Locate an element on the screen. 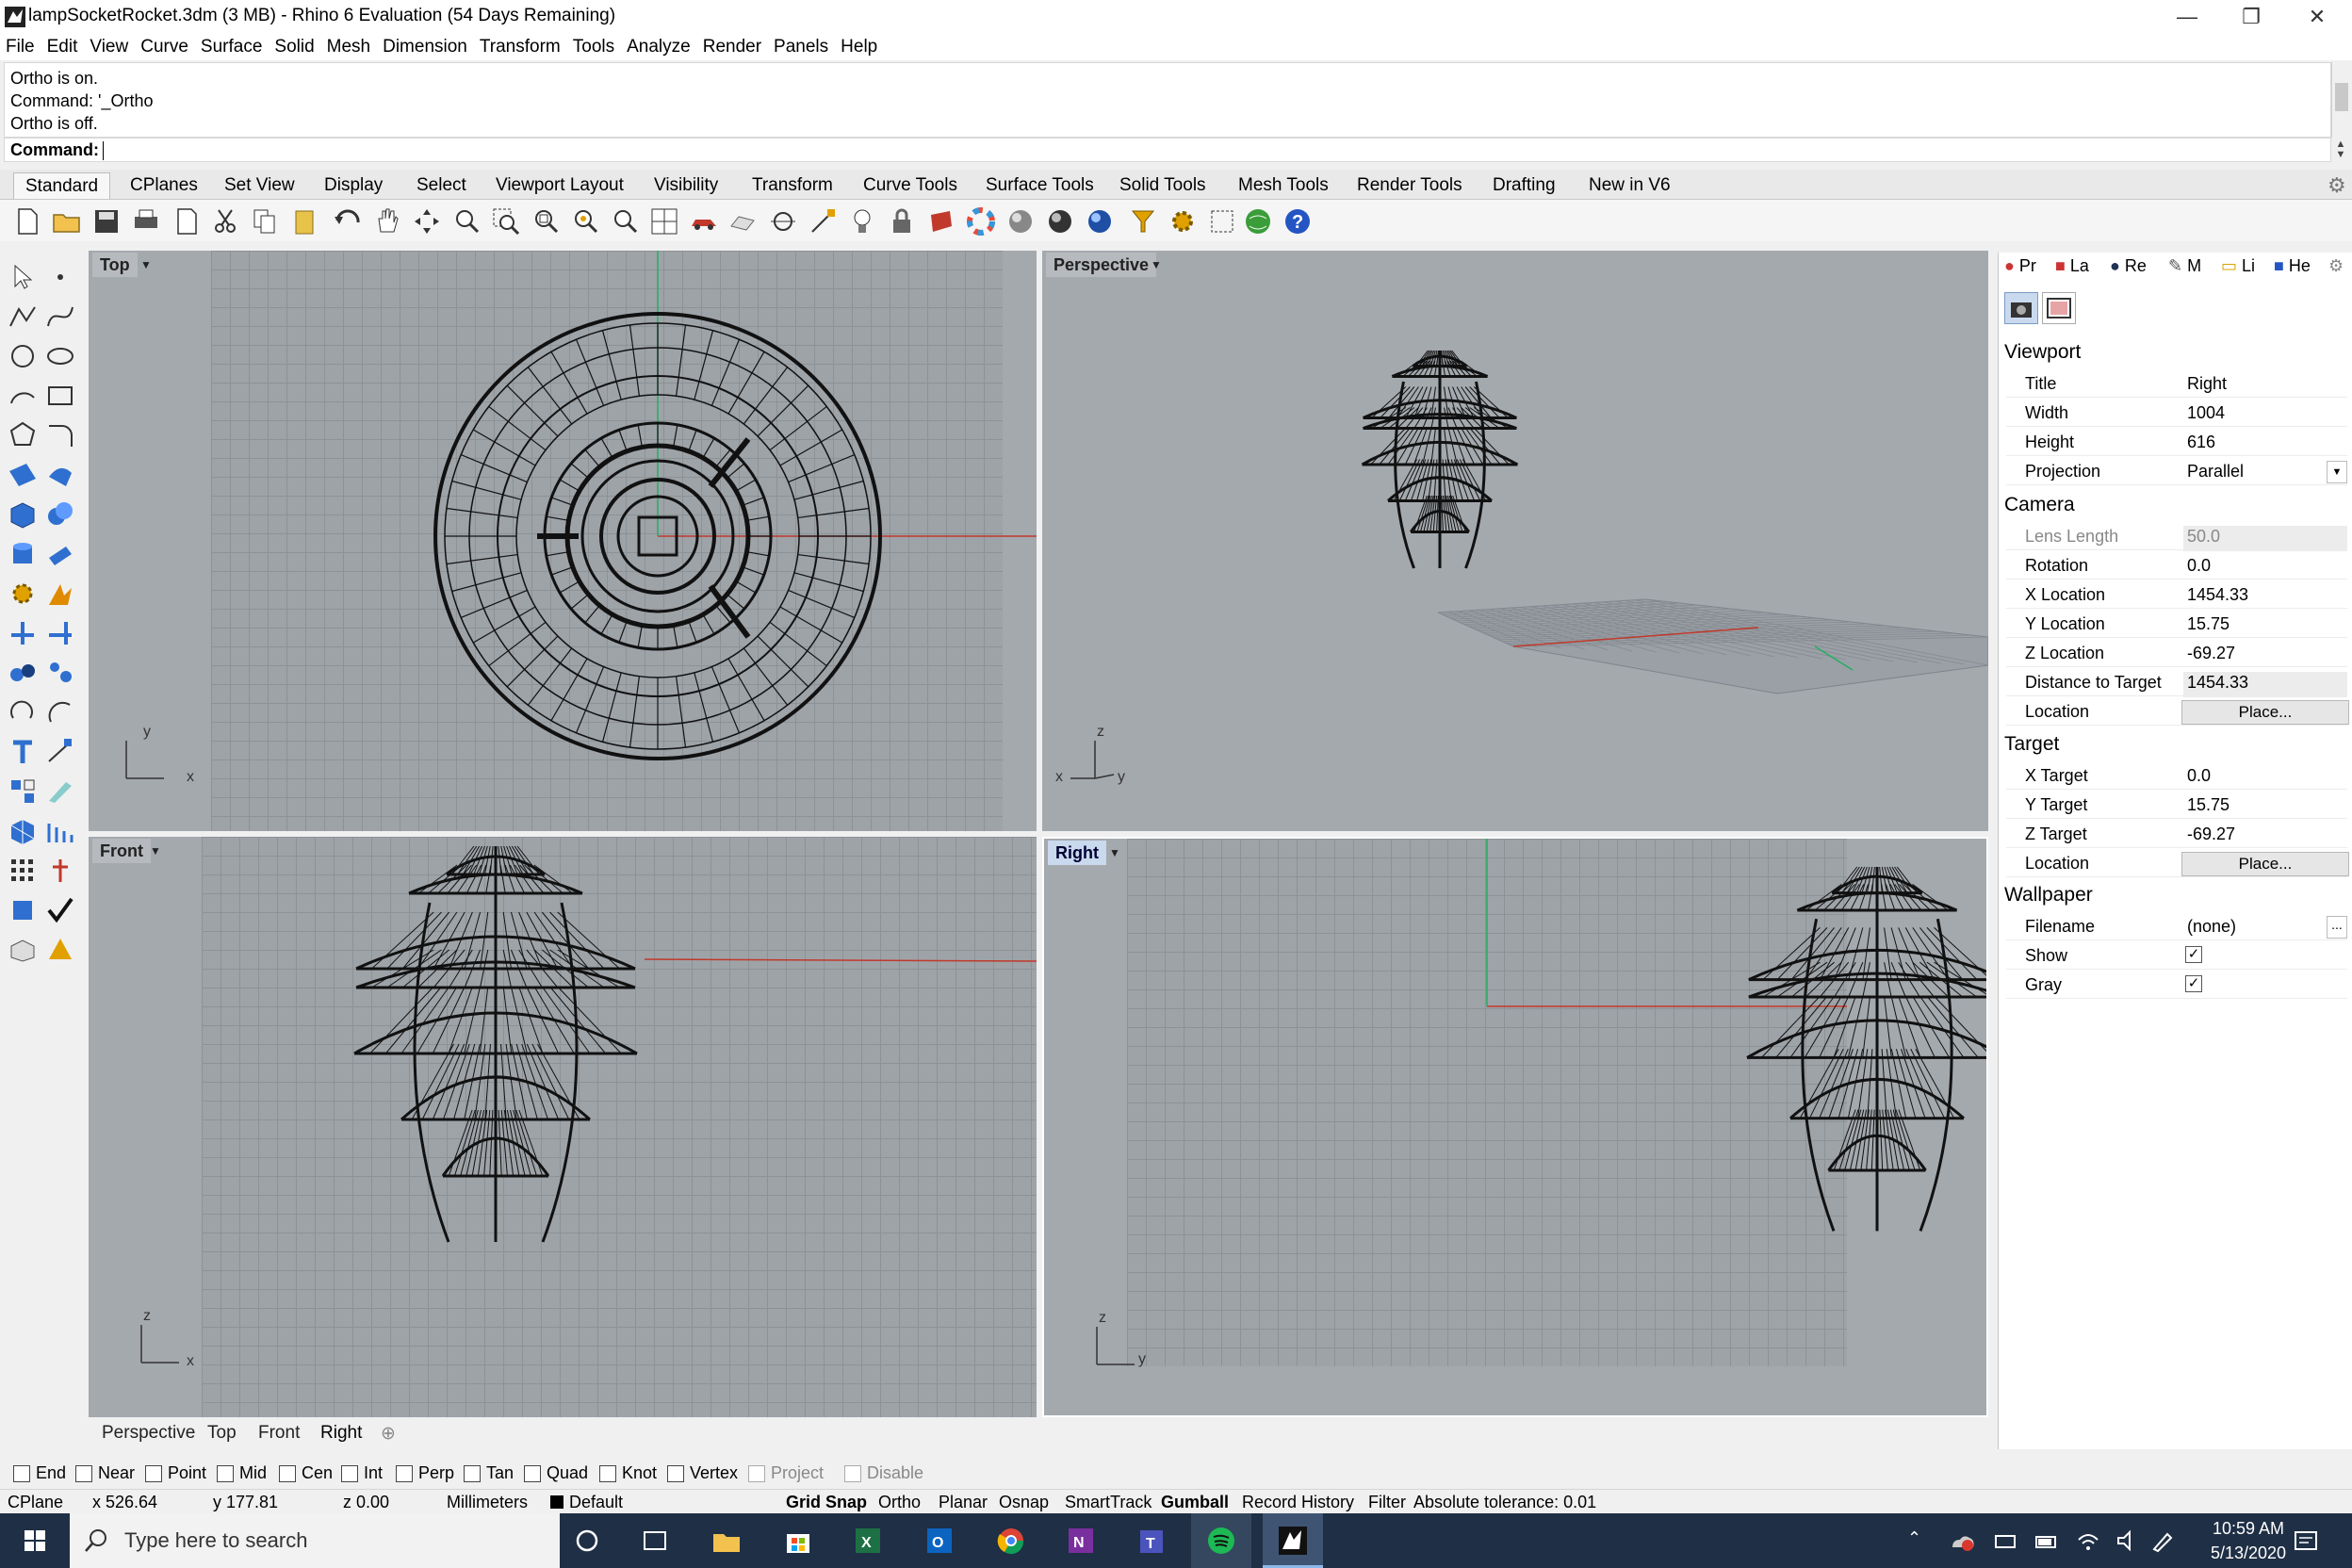  vptab-front: Front is located at coordinates (279, 1434).